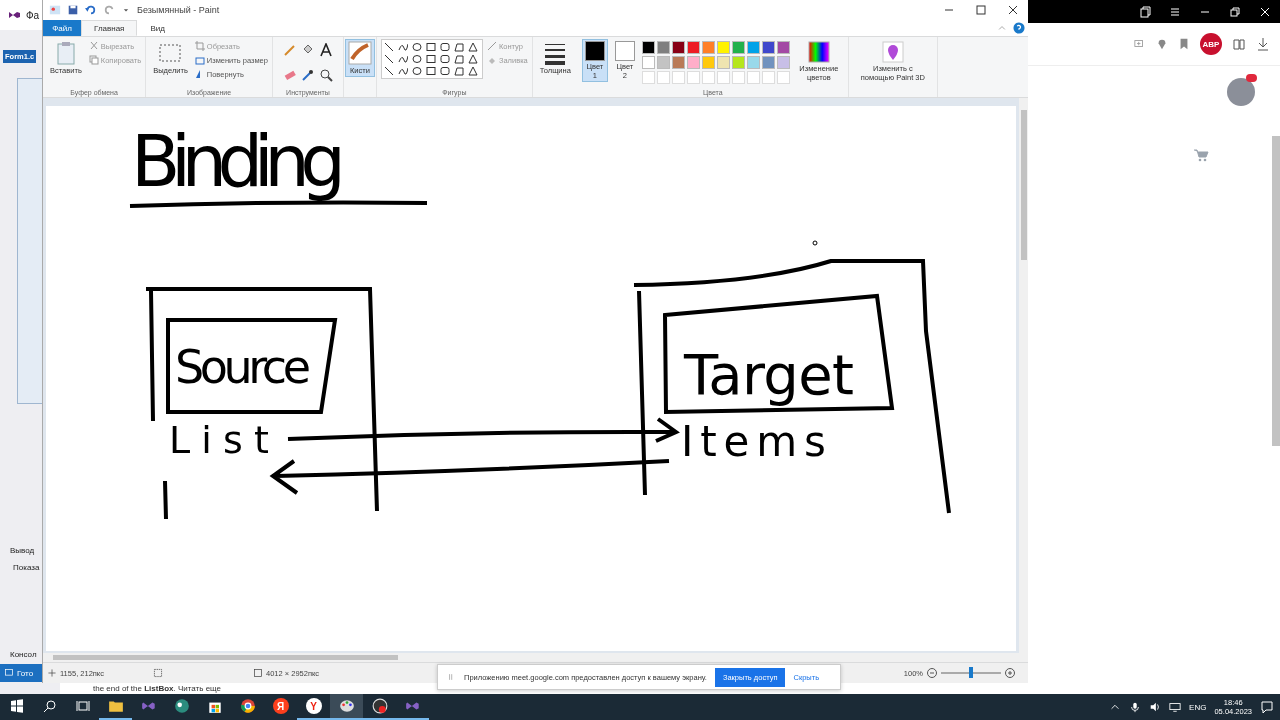  I want to click on handwritten-text: Items, so click(753, 441).